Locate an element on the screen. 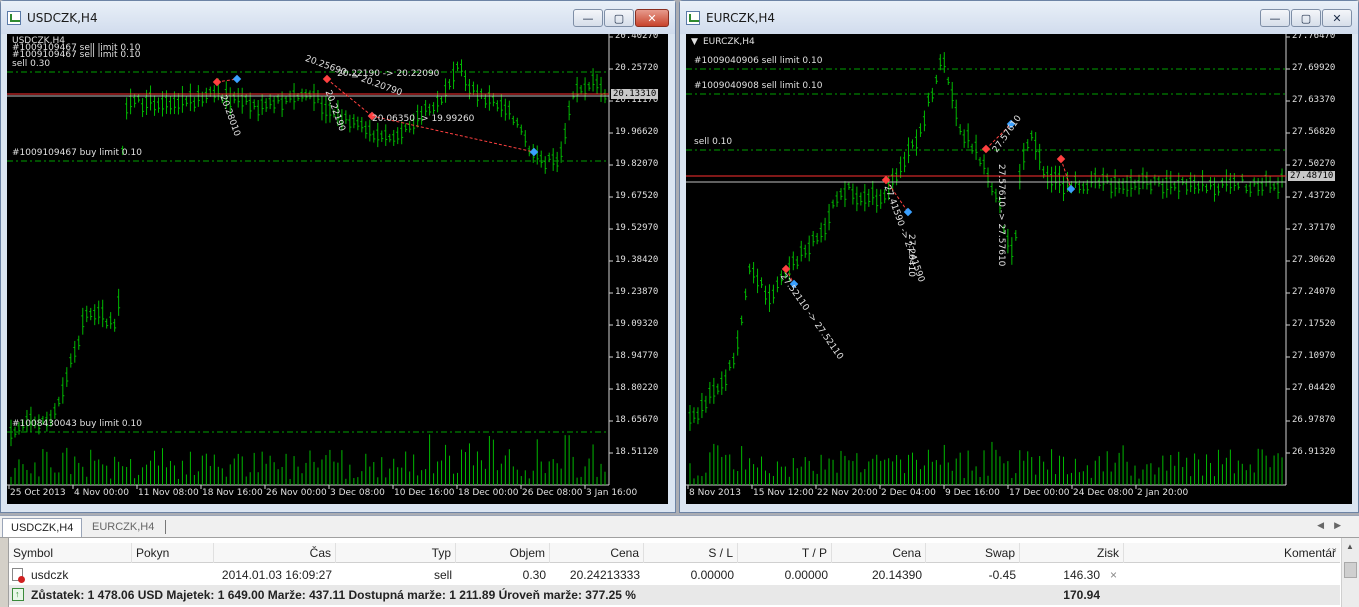 Image resolution: width=1359 pixels, height=607 pixels. time-tick-label: 15 Nov 12:00 is located at coordinates (783, 493).